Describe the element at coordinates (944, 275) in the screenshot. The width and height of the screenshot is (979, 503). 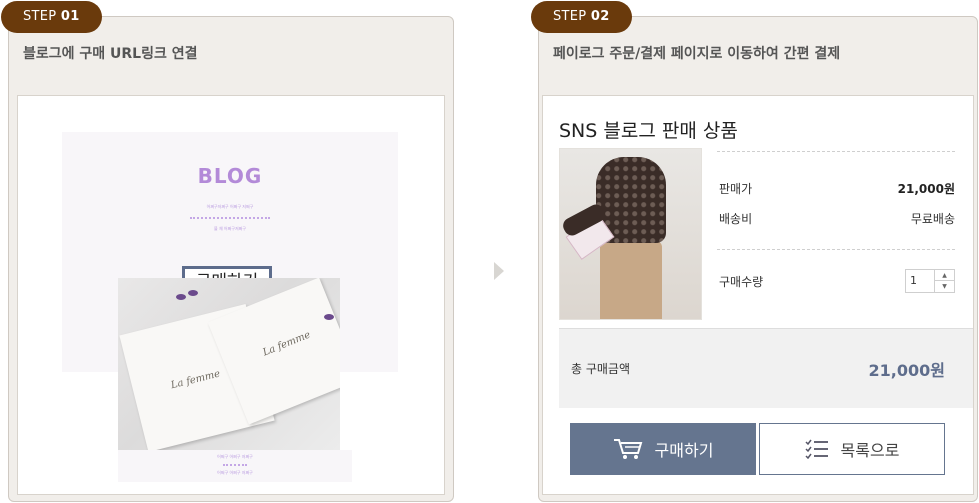
I see `quantity-up-icon: ▲` at that location.